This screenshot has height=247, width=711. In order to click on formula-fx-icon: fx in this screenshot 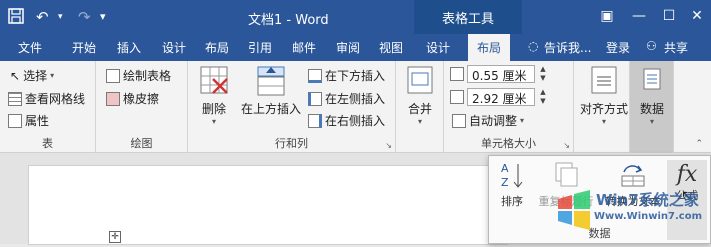, I will do `click(687, 174)`.